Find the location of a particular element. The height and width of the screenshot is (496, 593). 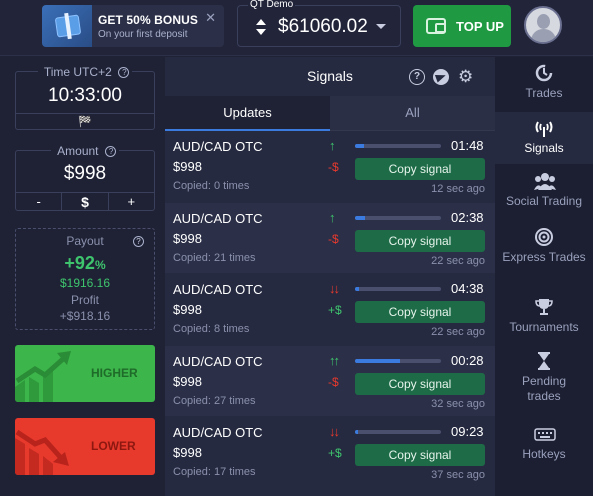

sidebar-item-label: Pending trades is located at coordinates (544, 388).